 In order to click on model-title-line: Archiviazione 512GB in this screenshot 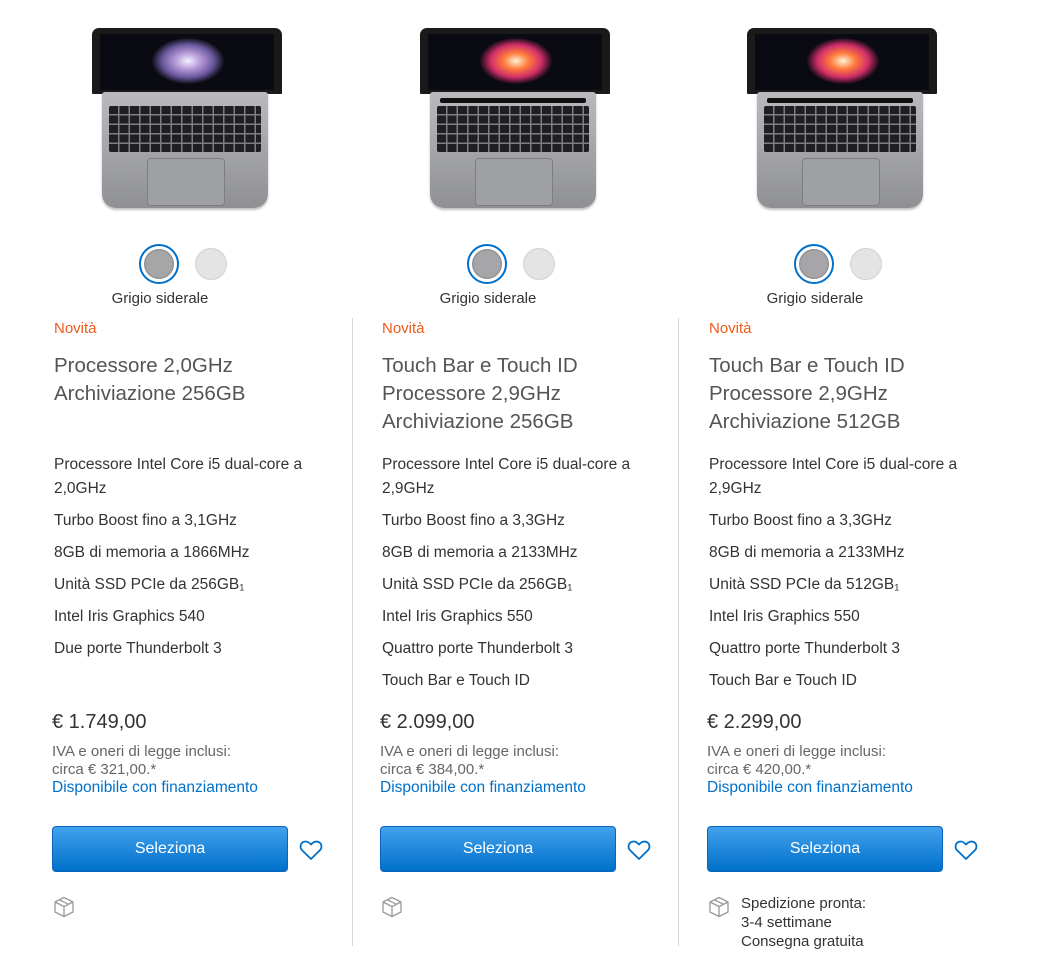, I will do `click(805, 421)`.